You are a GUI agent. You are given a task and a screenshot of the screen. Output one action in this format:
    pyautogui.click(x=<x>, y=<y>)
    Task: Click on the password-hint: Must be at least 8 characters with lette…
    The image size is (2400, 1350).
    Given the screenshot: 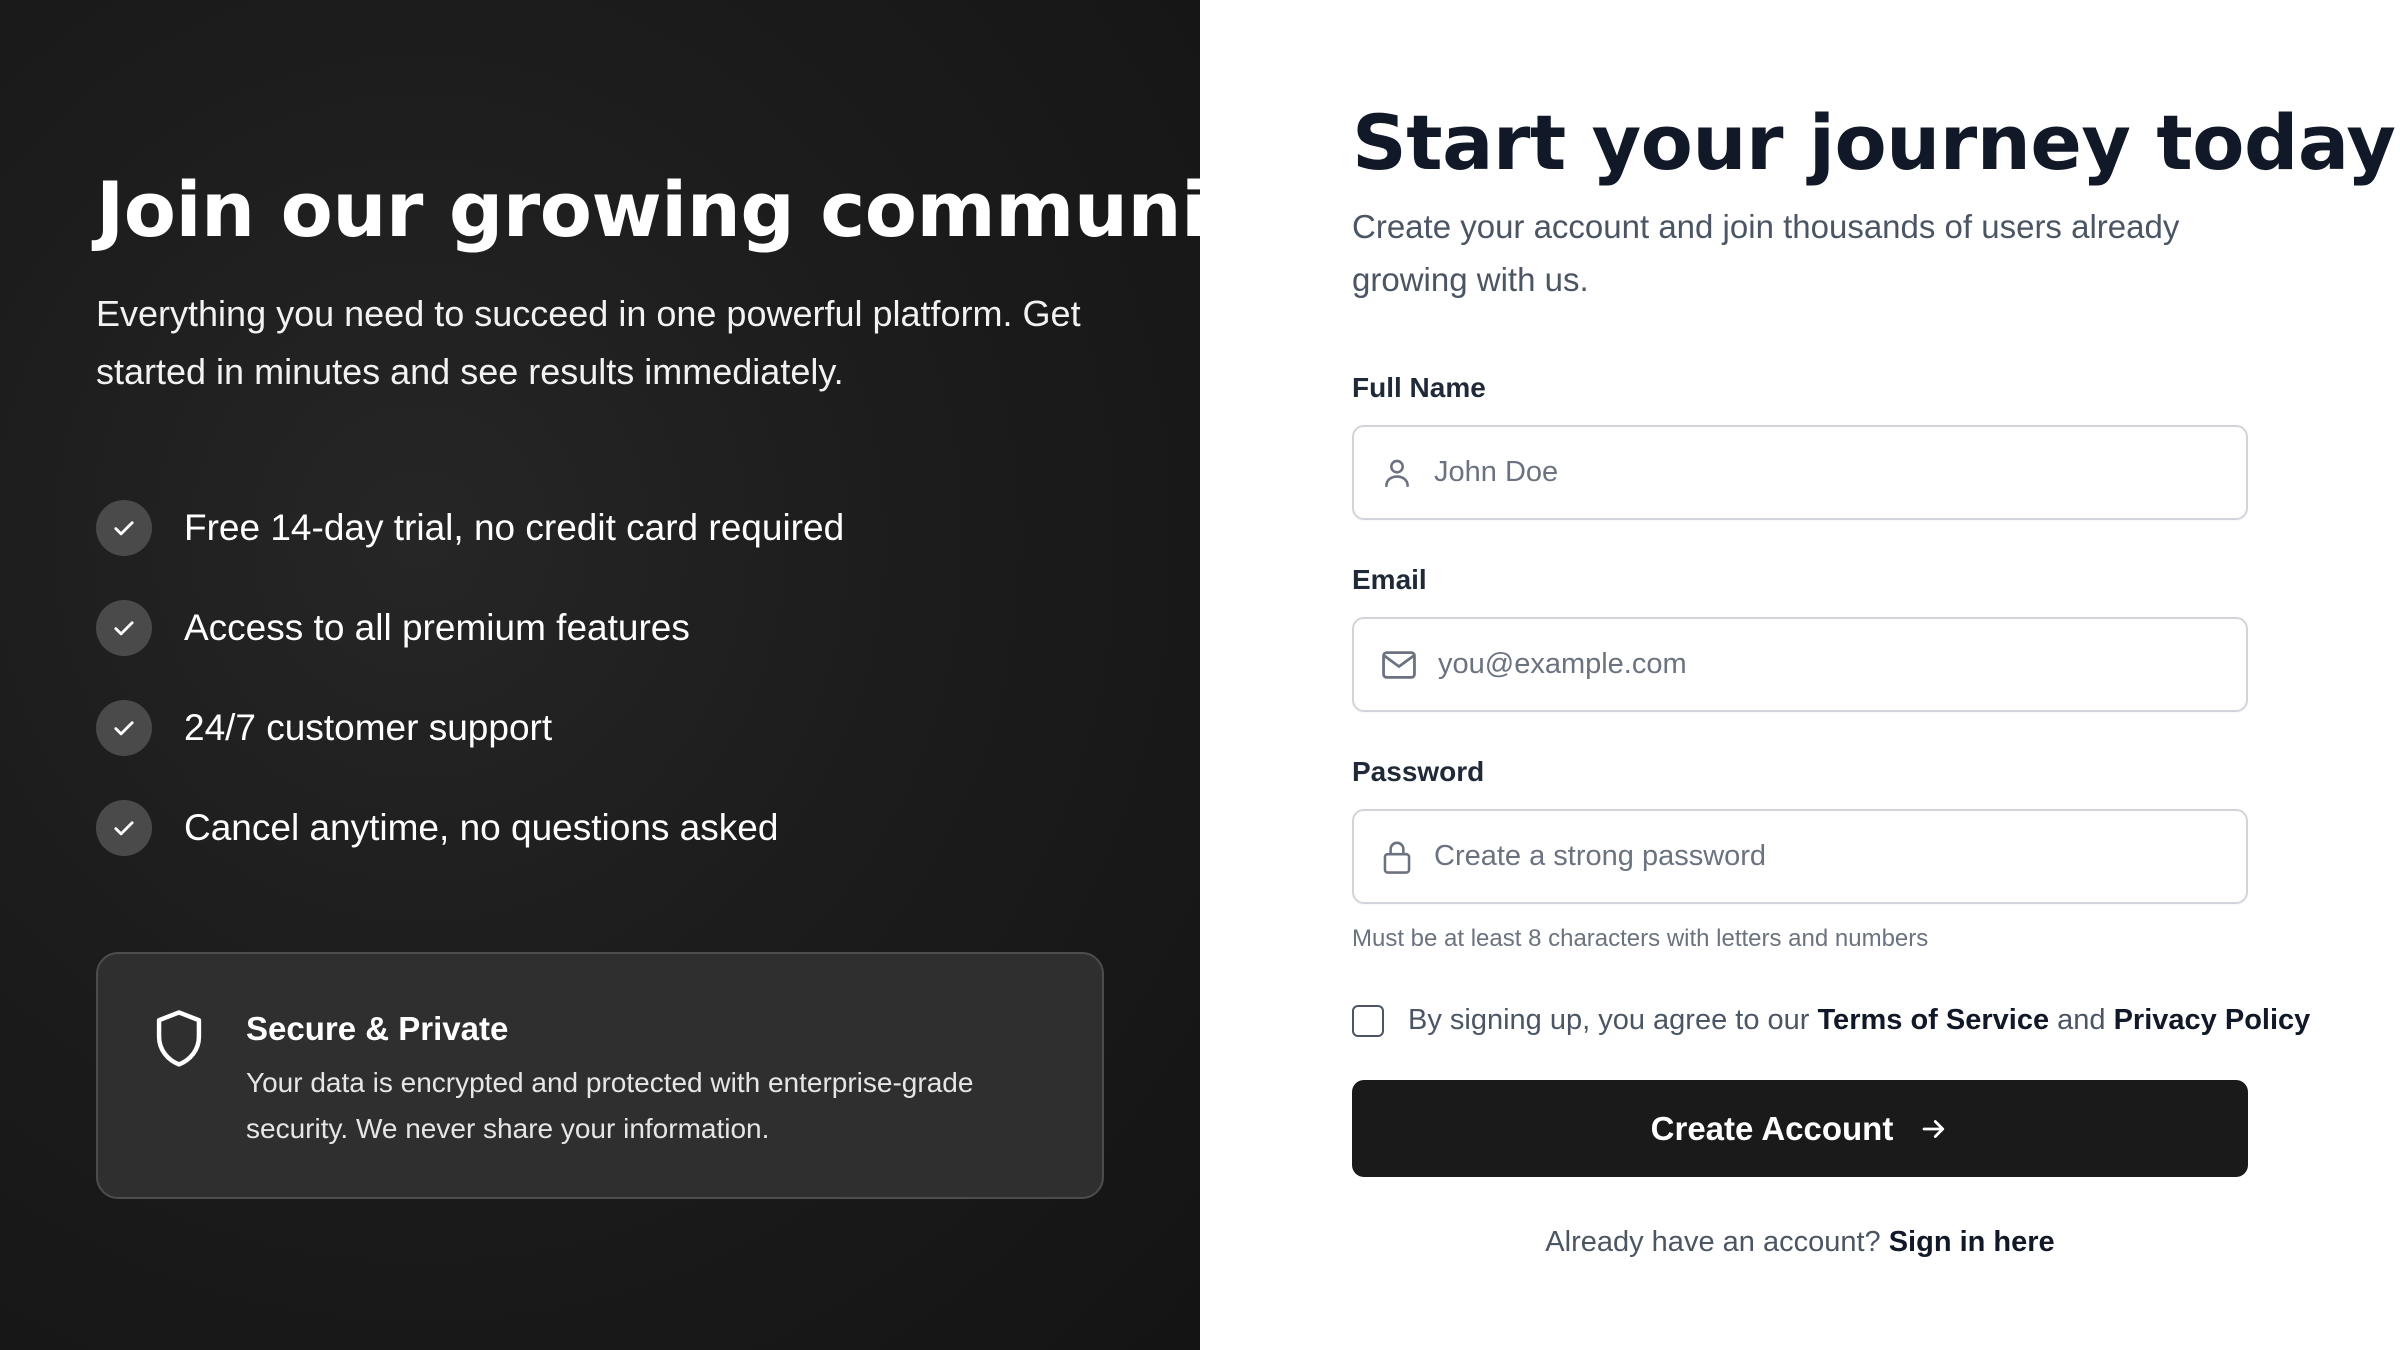 What is the action you would take?
    pyautogui.click(x=1640, y=938)
    